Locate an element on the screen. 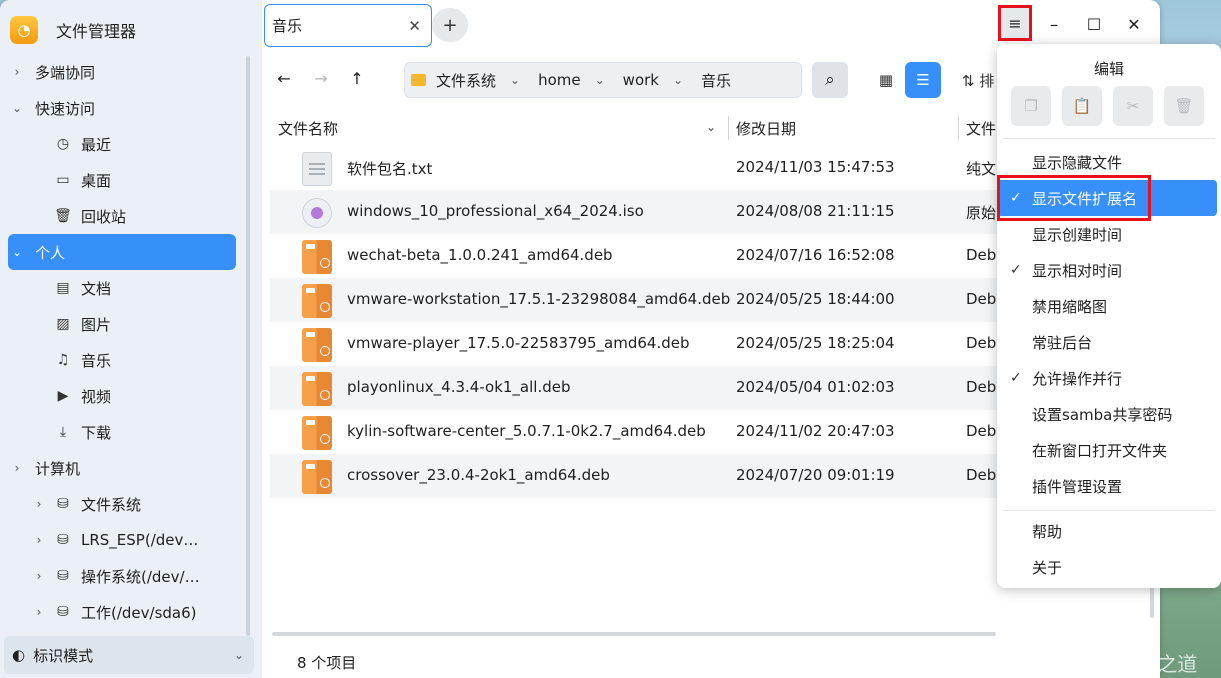  folder-icon is located at coordinates (418, 80).